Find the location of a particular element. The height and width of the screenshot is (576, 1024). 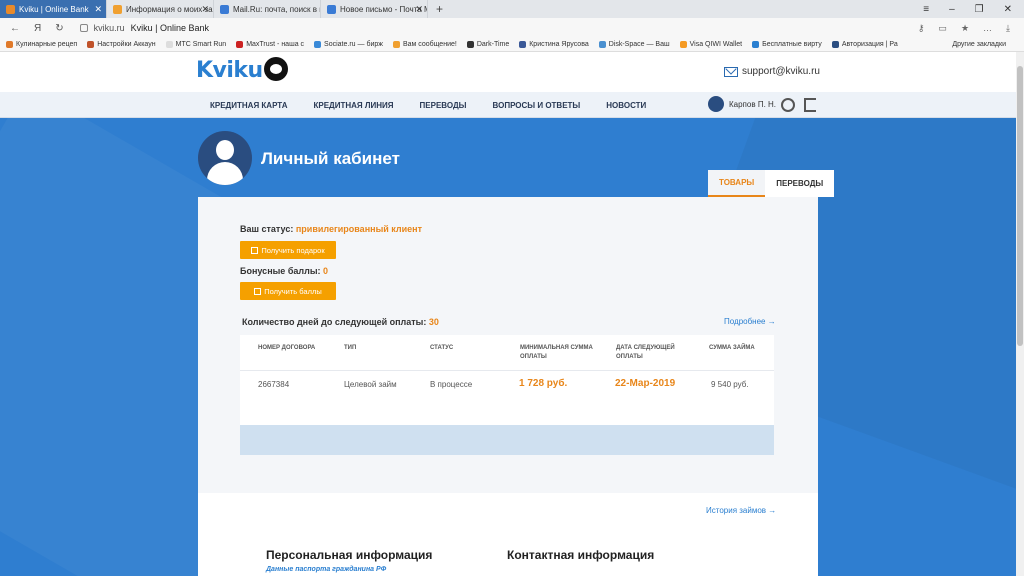

cell-loan-amount: 9 540 руб. is located at coordinates (730, 384).